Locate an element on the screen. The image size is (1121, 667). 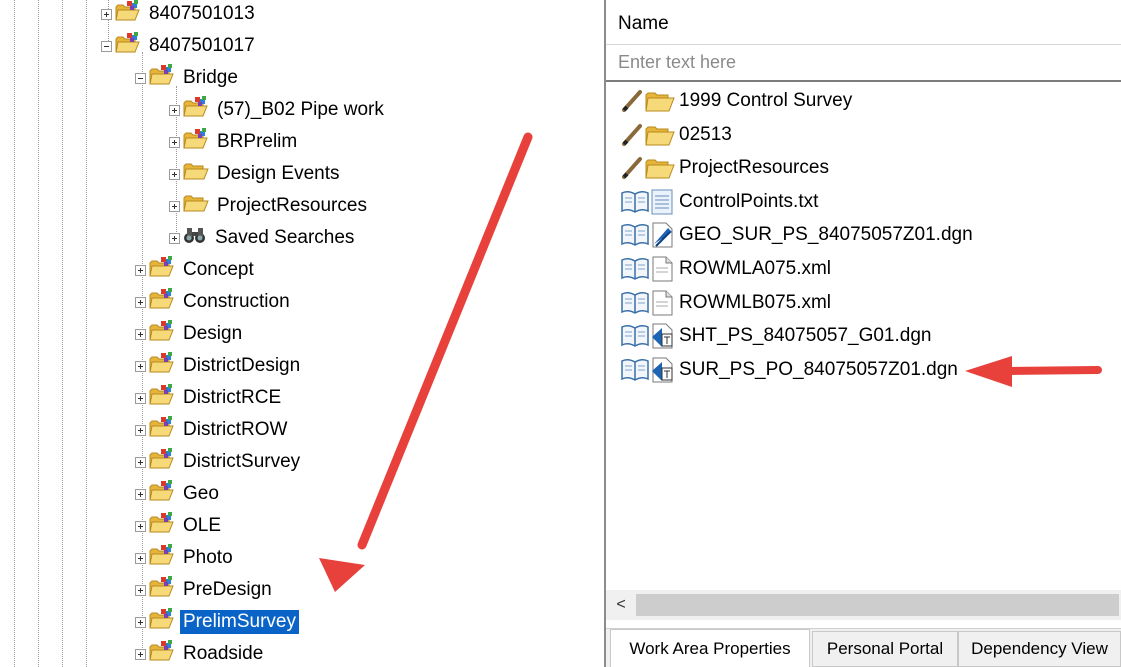
tree-node: PrelimSurvey is located at coordinates (217, 622).